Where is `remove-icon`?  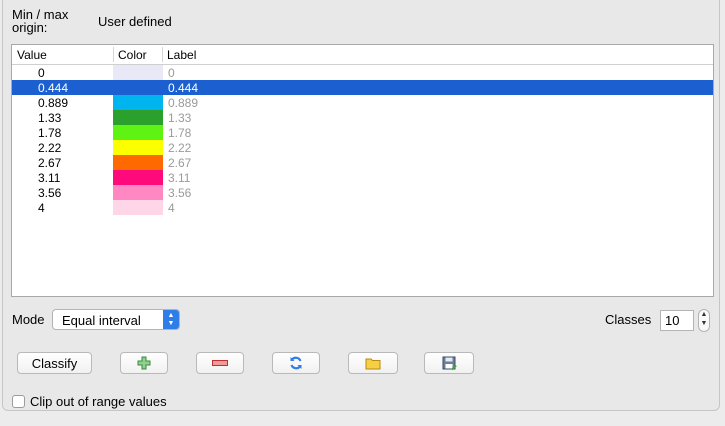
remove-icon is located at coordinates (220, 363).